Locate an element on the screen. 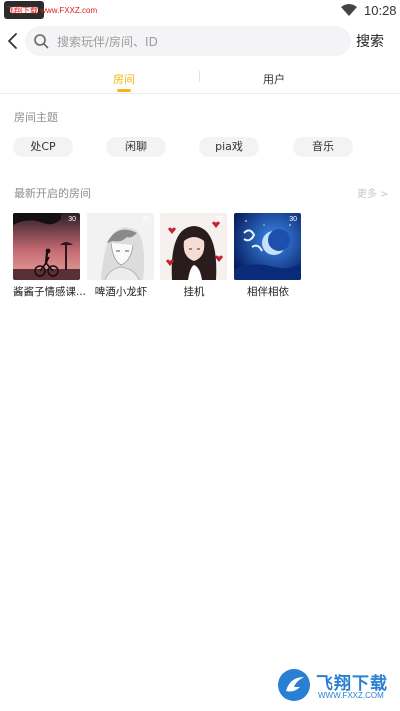 The image size is (400, 711). room-name: 相伴相依 is located at coordinates (268, 292).